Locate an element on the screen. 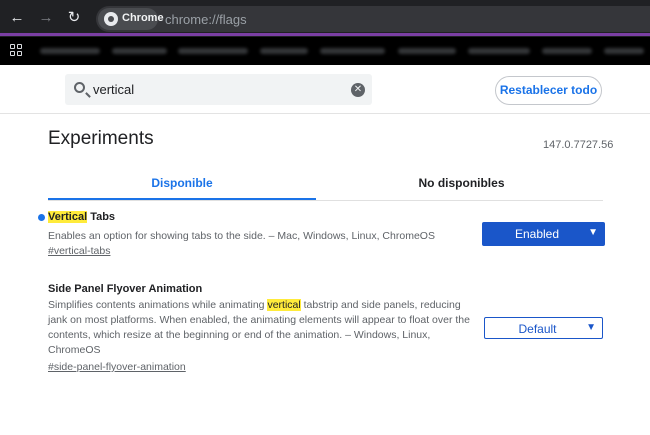 The image size is (650, 435). tab-available: Disponible is located at coordinates (182, 183).